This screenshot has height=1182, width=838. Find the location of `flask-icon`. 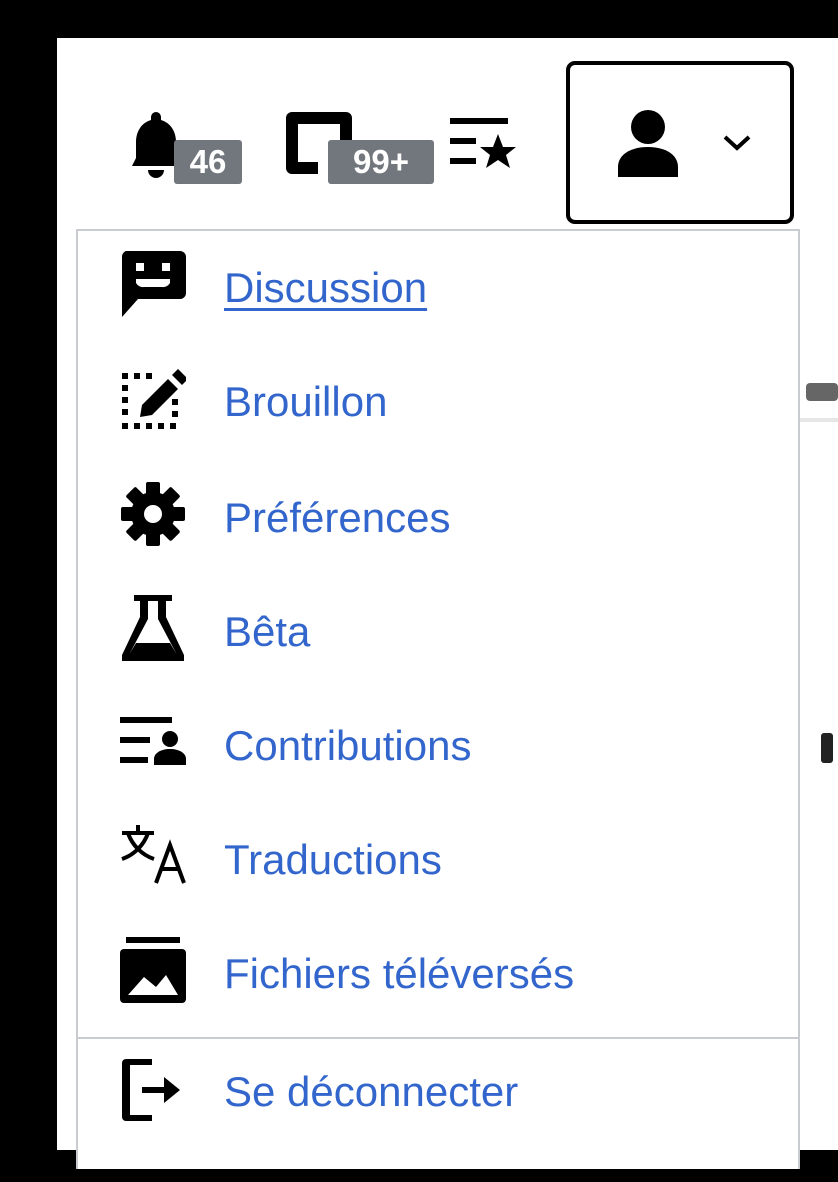

flask-icon is located at coordinates (153, 628).